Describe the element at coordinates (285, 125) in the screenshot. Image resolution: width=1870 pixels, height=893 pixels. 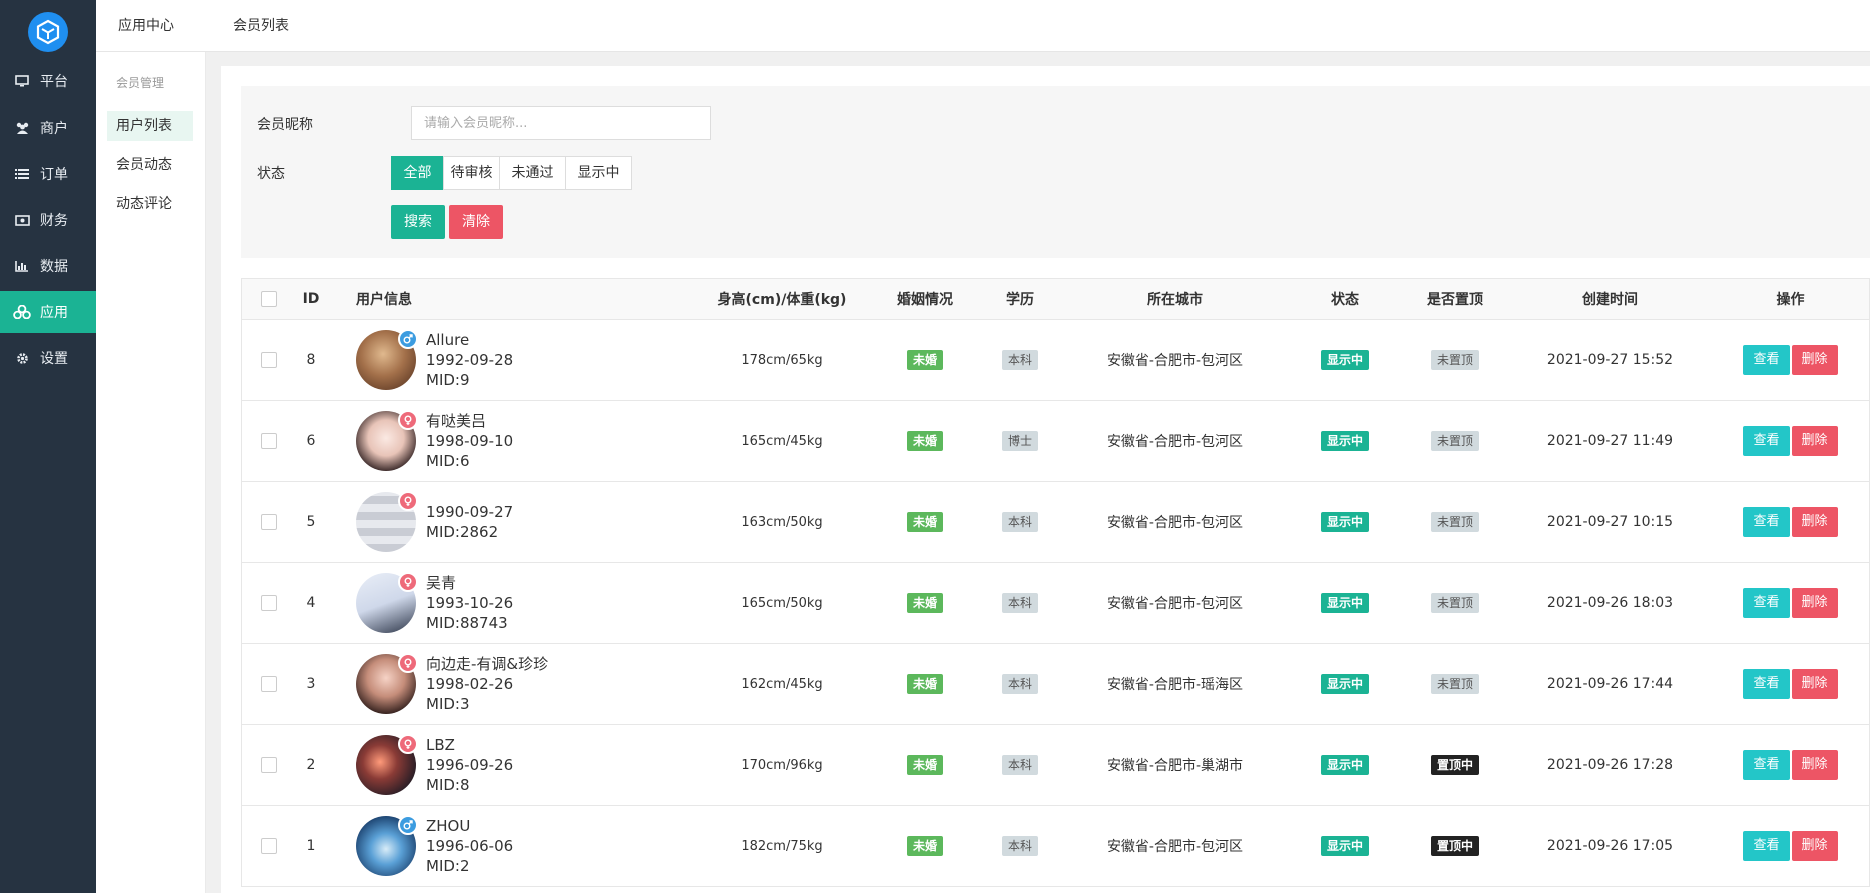
I see `nickname-label: 会员昵称` at that location.